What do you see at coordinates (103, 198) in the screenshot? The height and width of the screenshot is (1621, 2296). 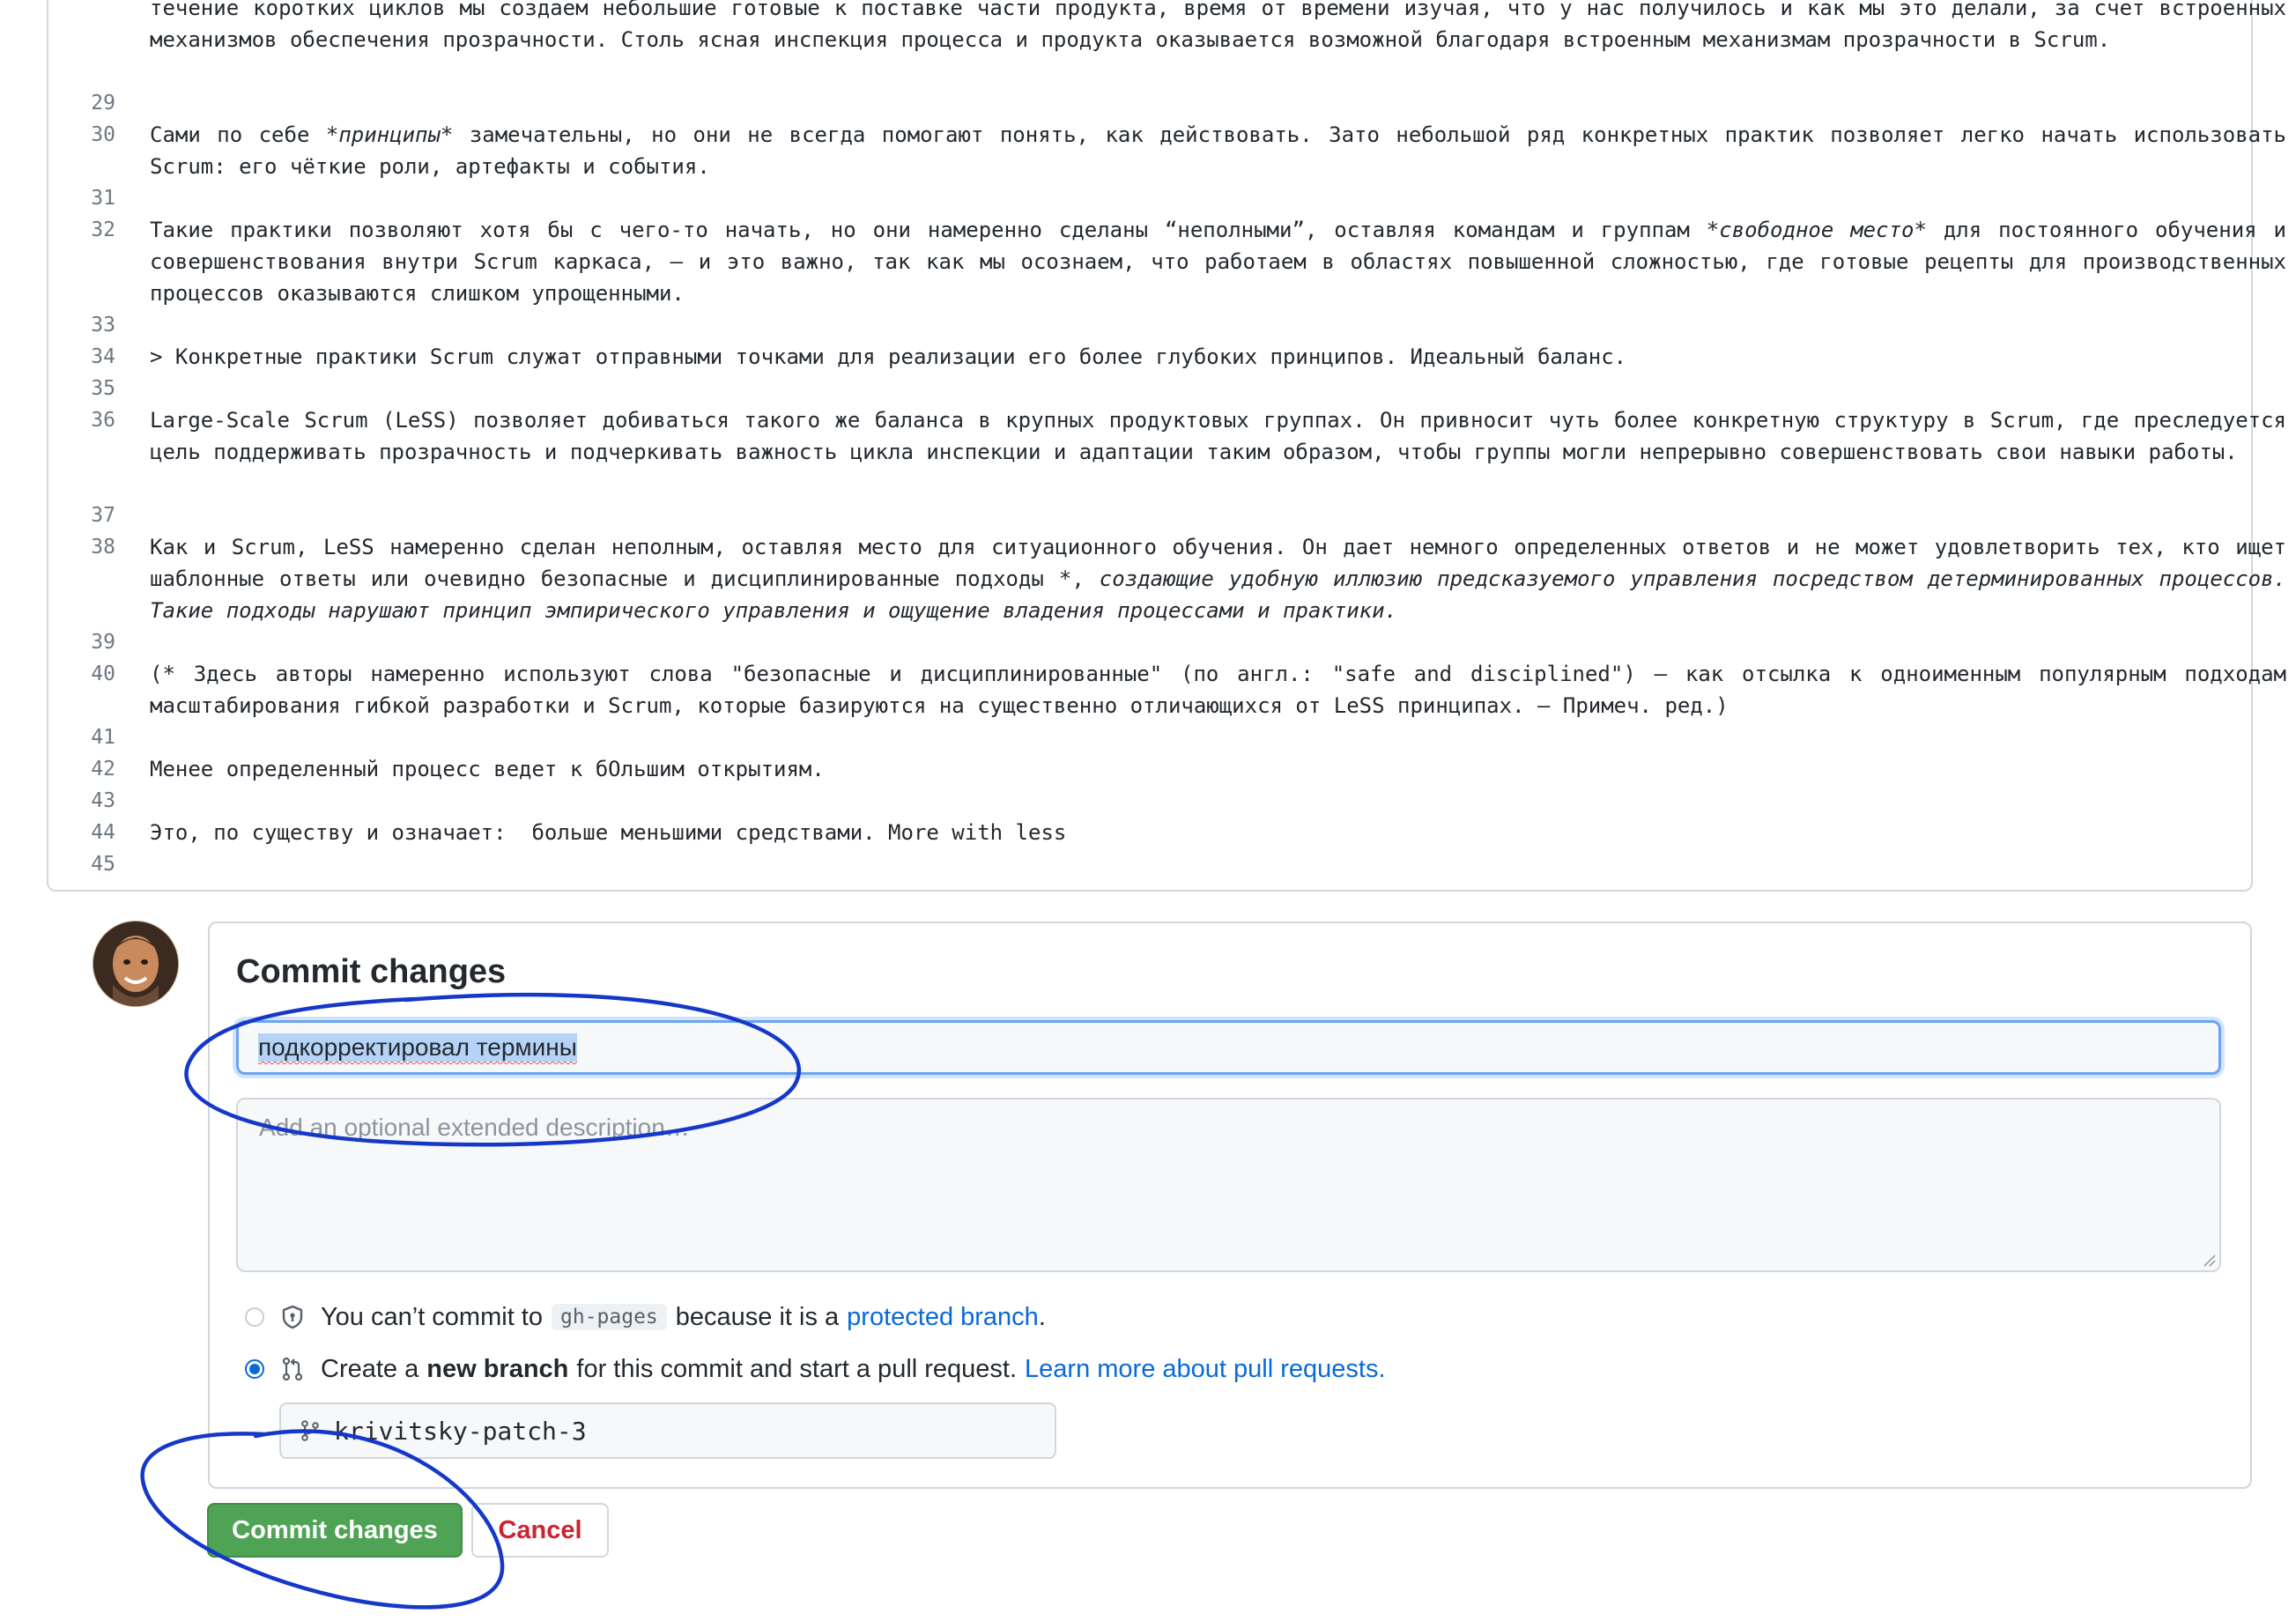 I see `line-number: 31` at bounding box center [103, 198].